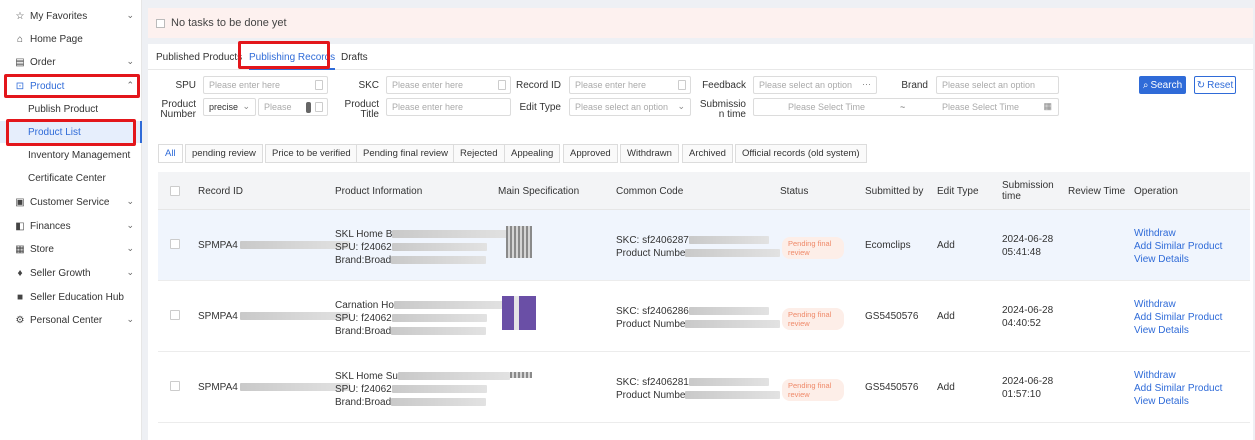 The width and height of the screenshot is (1255, 440). I want to click on submitted-by: GS5450576, so click(892, 387).